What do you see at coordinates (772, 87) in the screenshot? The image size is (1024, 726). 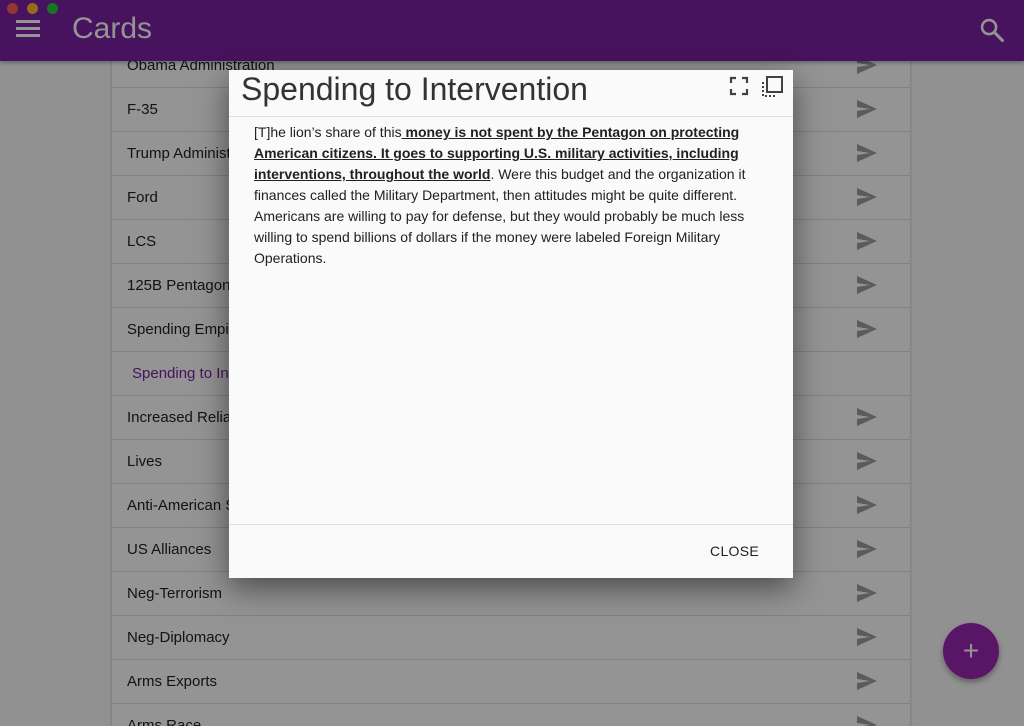 I see `copy-icon` at bounding box center [772, 87].